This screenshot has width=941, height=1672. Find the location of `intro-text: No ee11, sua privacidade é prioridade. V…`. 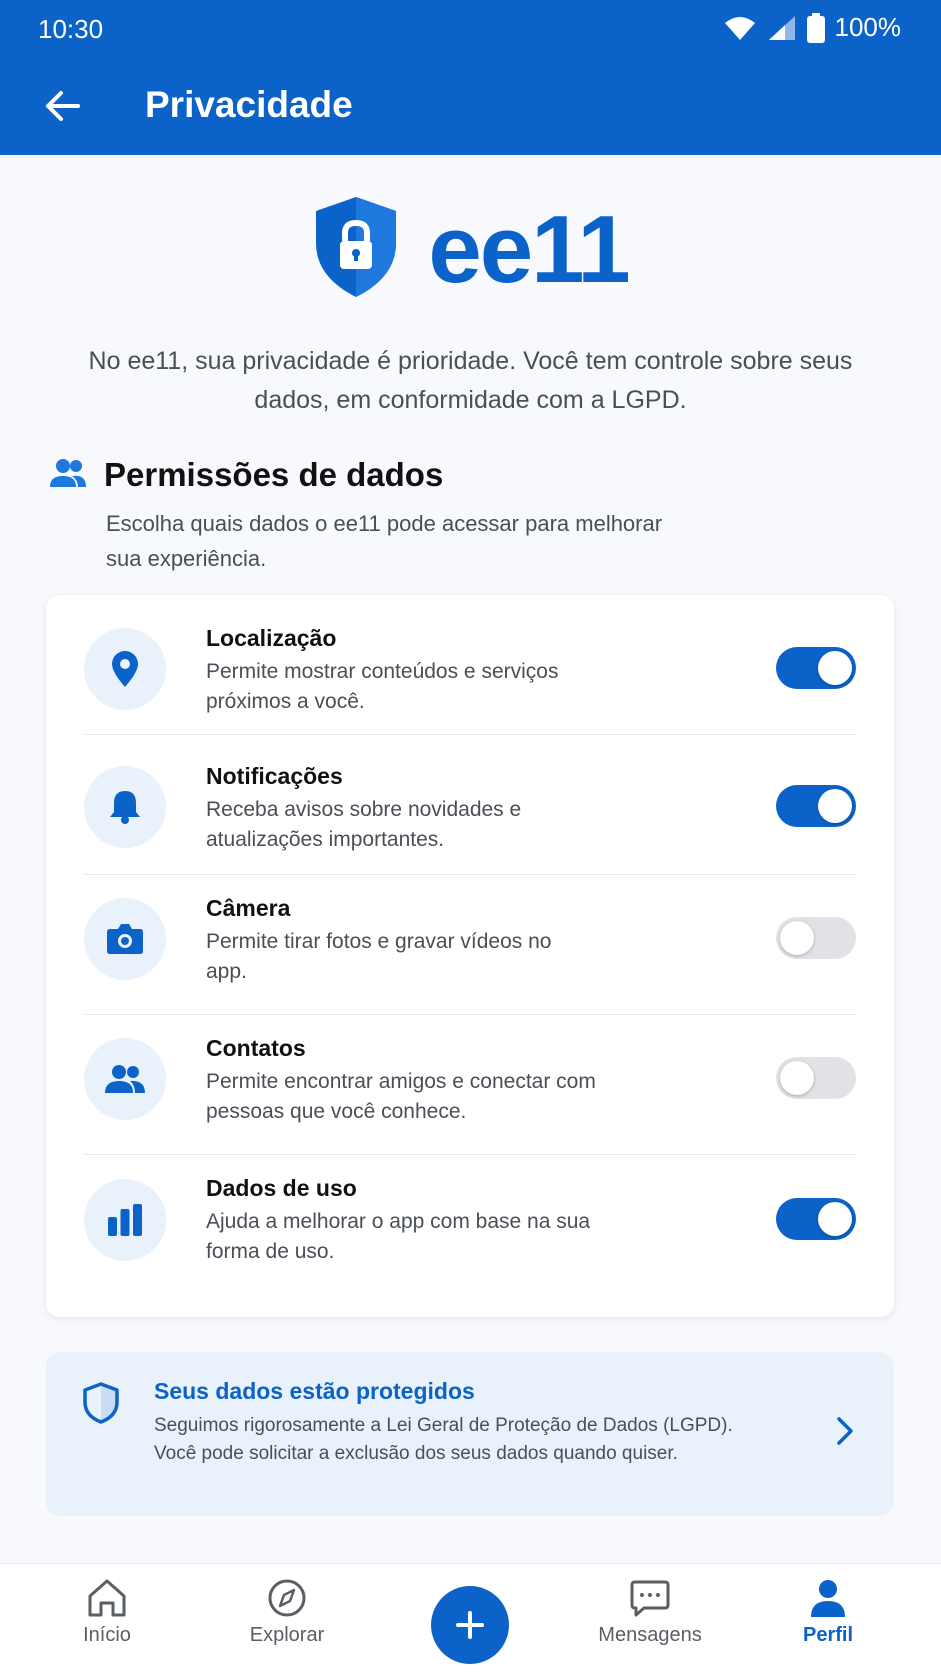

intro-text: No ee11, sua privacidade é prioridade. V… is located at coordinates (470, 380).